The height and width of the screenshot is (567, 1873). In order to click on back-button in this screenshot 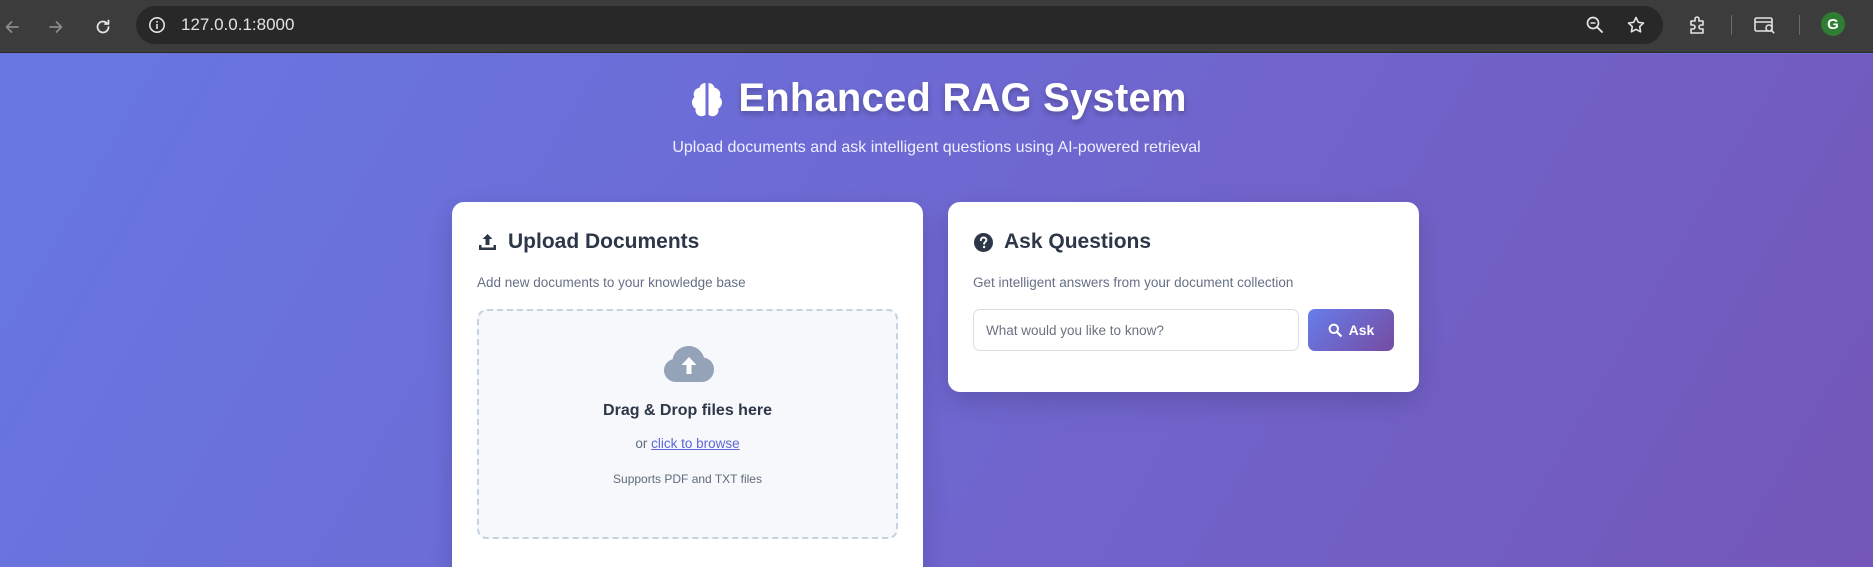, I will do `click(14, 27)`.